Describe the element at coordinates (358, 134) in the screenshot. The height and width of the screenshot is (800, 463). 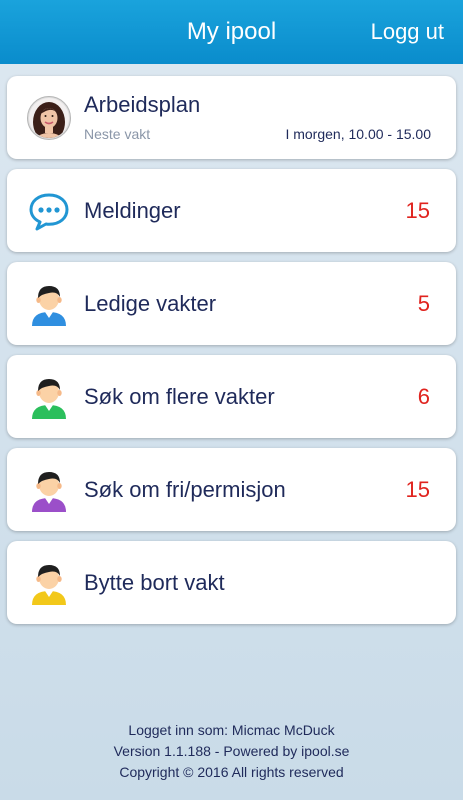
I see `next-shift-time: I morgen, 10.00 - 15.00` at that location.